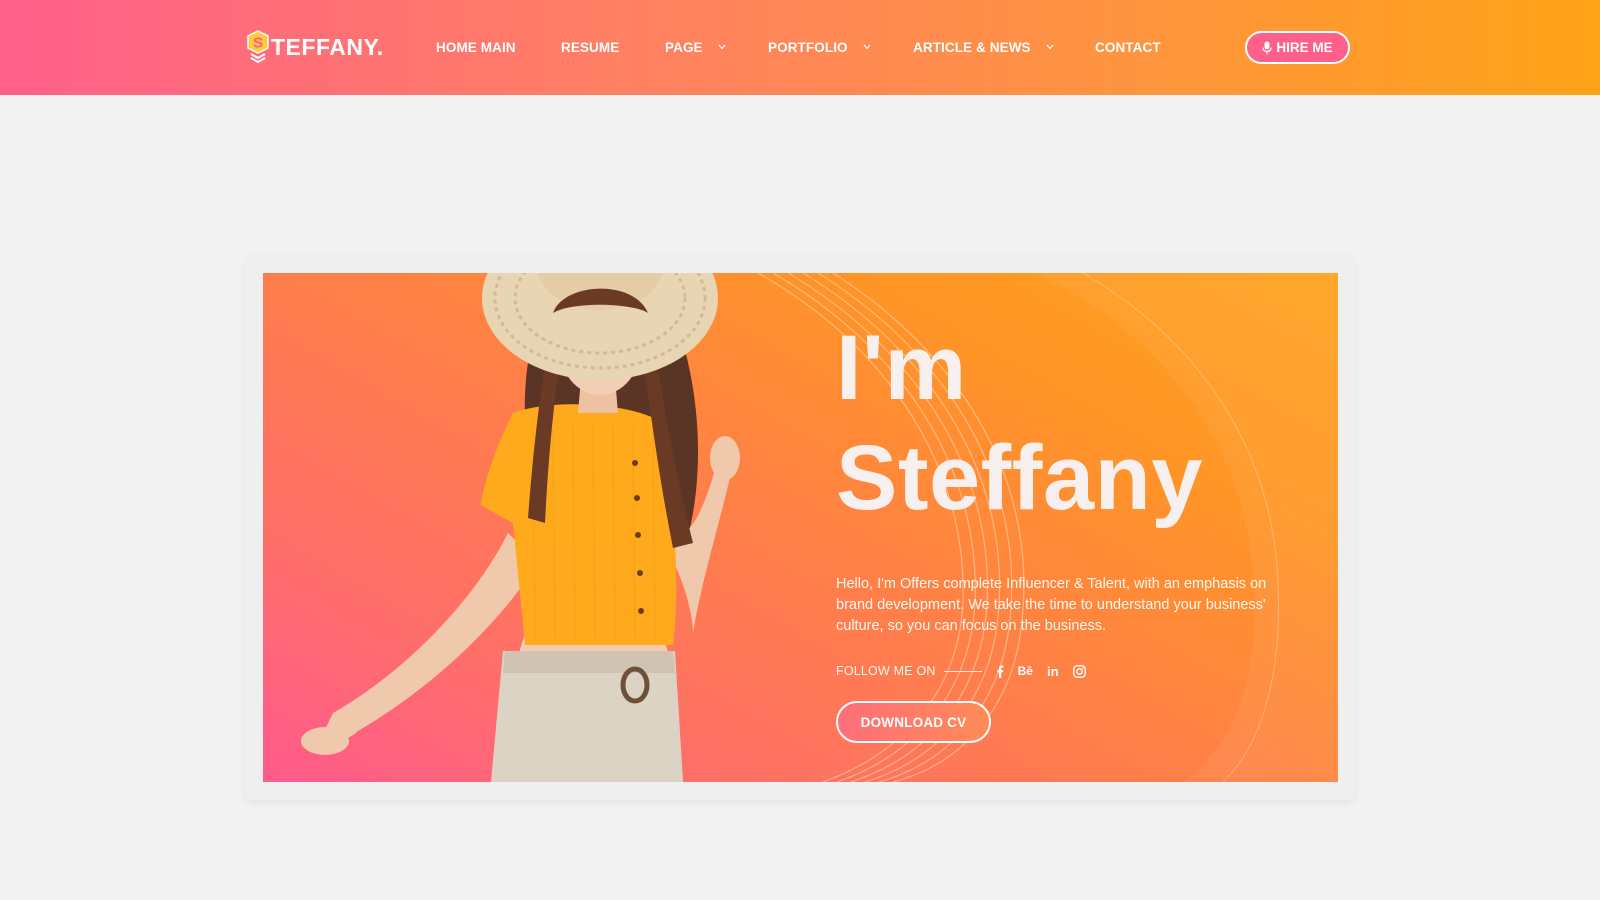 The width and height of the screenshot is (1600, 900). Describe the element at coordinates (962, 671) in the screenshot. I see `follow-divider` at that location.